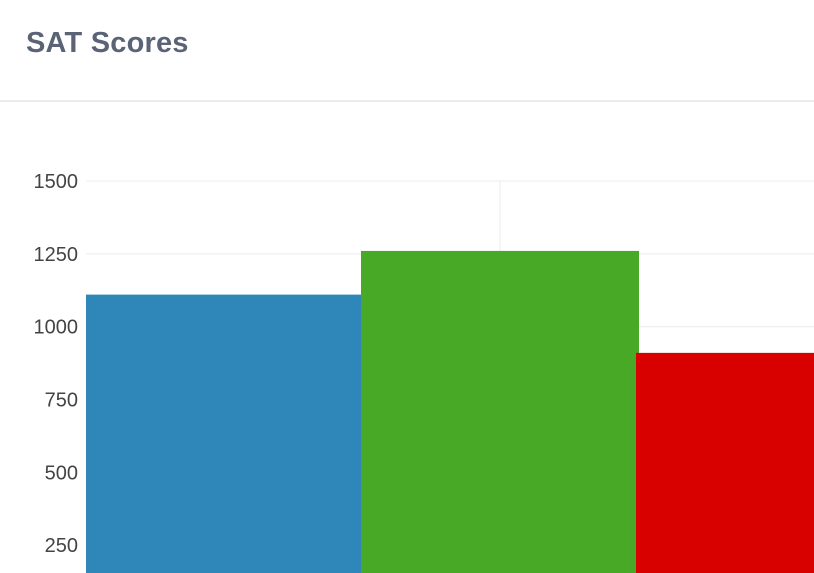 This screenshot has height=573, width=814. I want to click on y-tick-label: 500, so click(61, 473).